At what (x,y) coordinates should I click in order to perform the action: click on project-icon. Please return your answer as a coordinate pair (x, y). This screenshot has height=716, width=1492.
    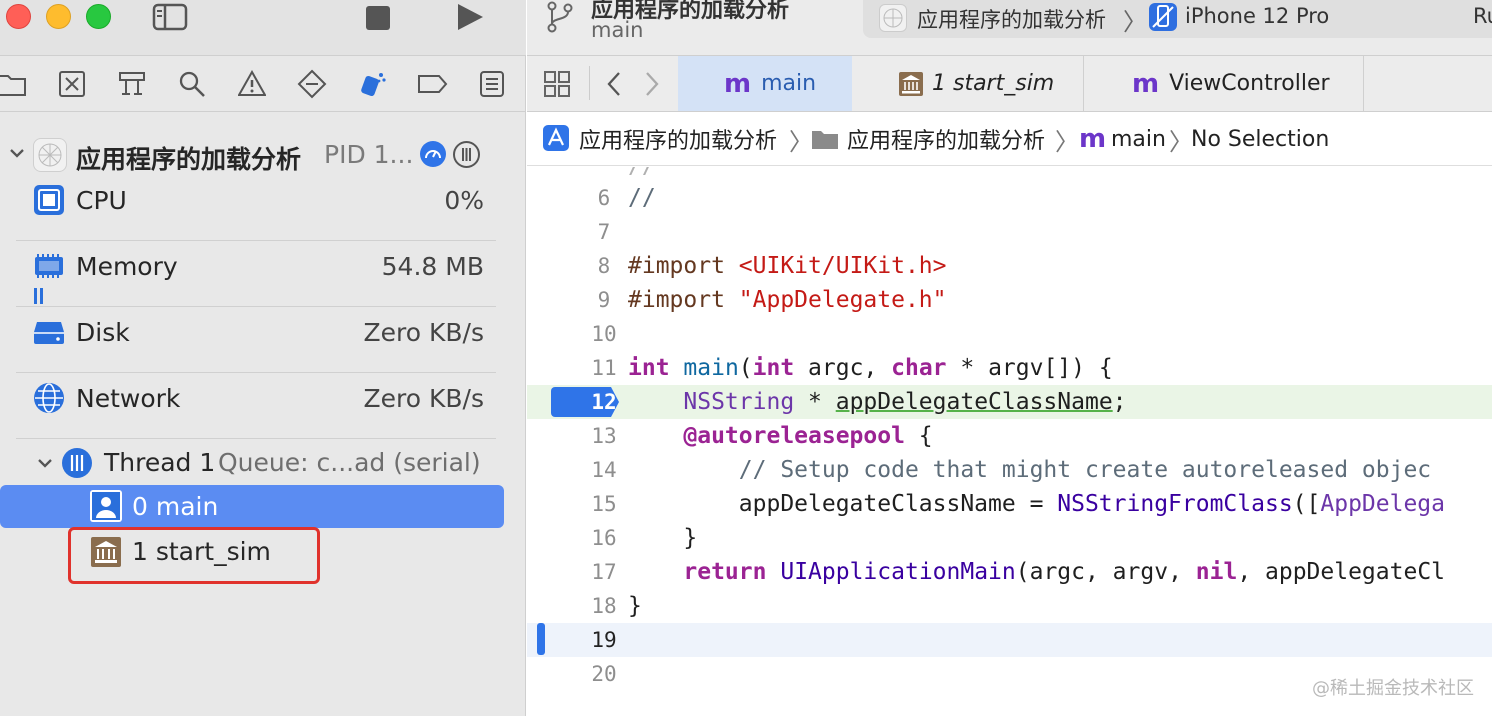
    Looking at the image, I should click on (556, 138).